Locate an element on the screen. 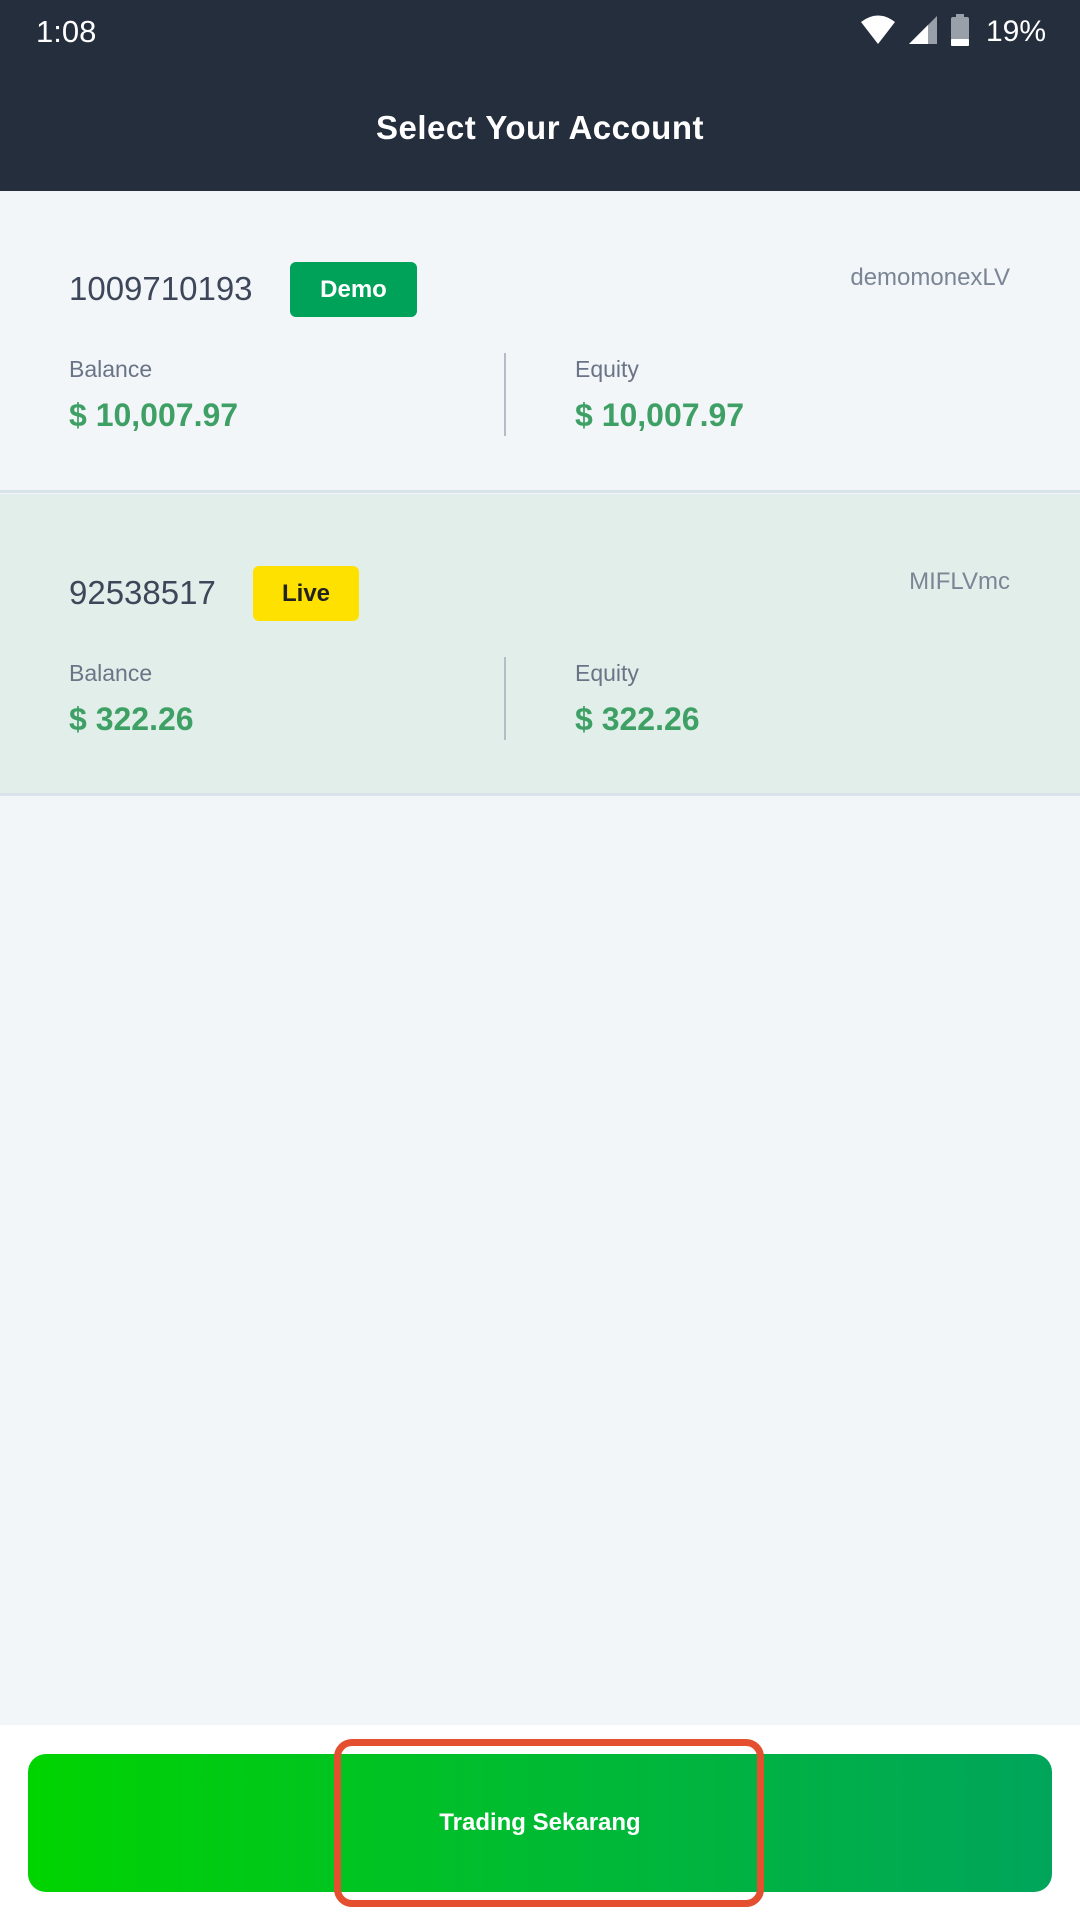  app-header: Select Your Account is located at coordinates (540, 127).